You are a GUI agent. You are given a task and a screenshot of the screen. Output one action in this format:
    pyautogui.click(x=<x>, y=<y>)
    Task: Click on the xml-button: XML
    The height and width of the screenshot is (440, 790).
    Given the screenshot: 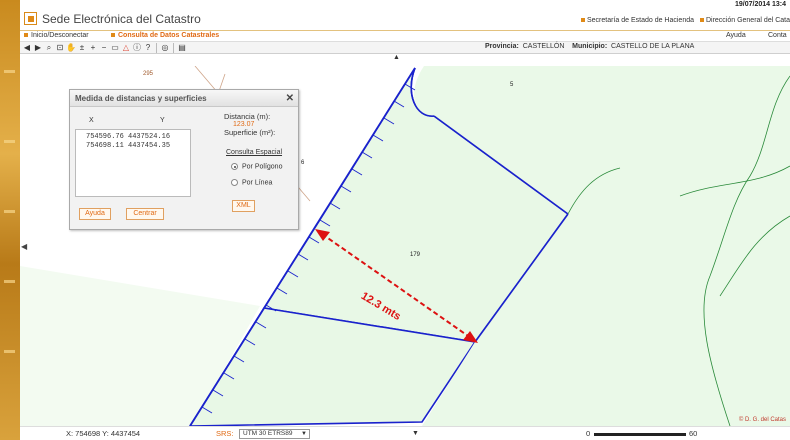 What is the action you would take?
    pyautogui.click(x=243, y=206)
    